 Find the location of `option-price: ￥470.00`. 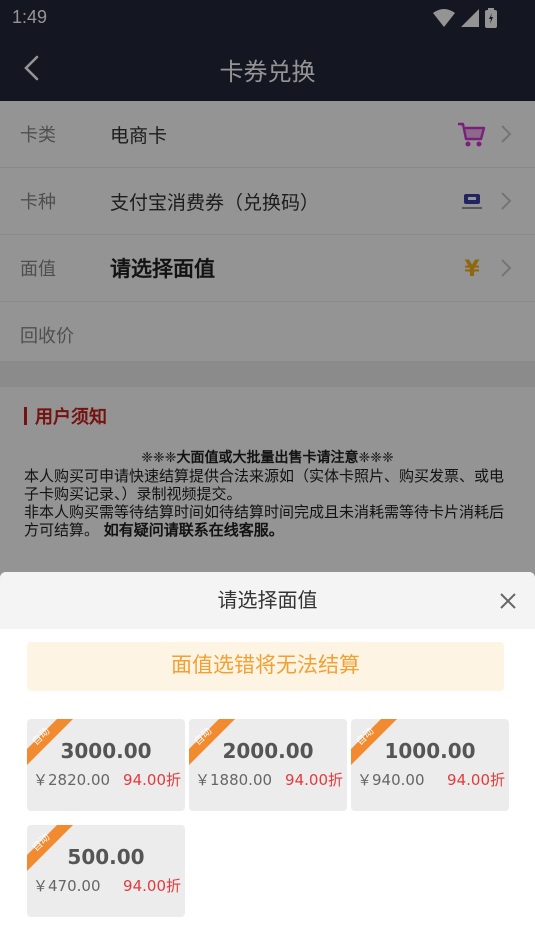

option-price: ￥470.00 is located at coordinates (67, 886).